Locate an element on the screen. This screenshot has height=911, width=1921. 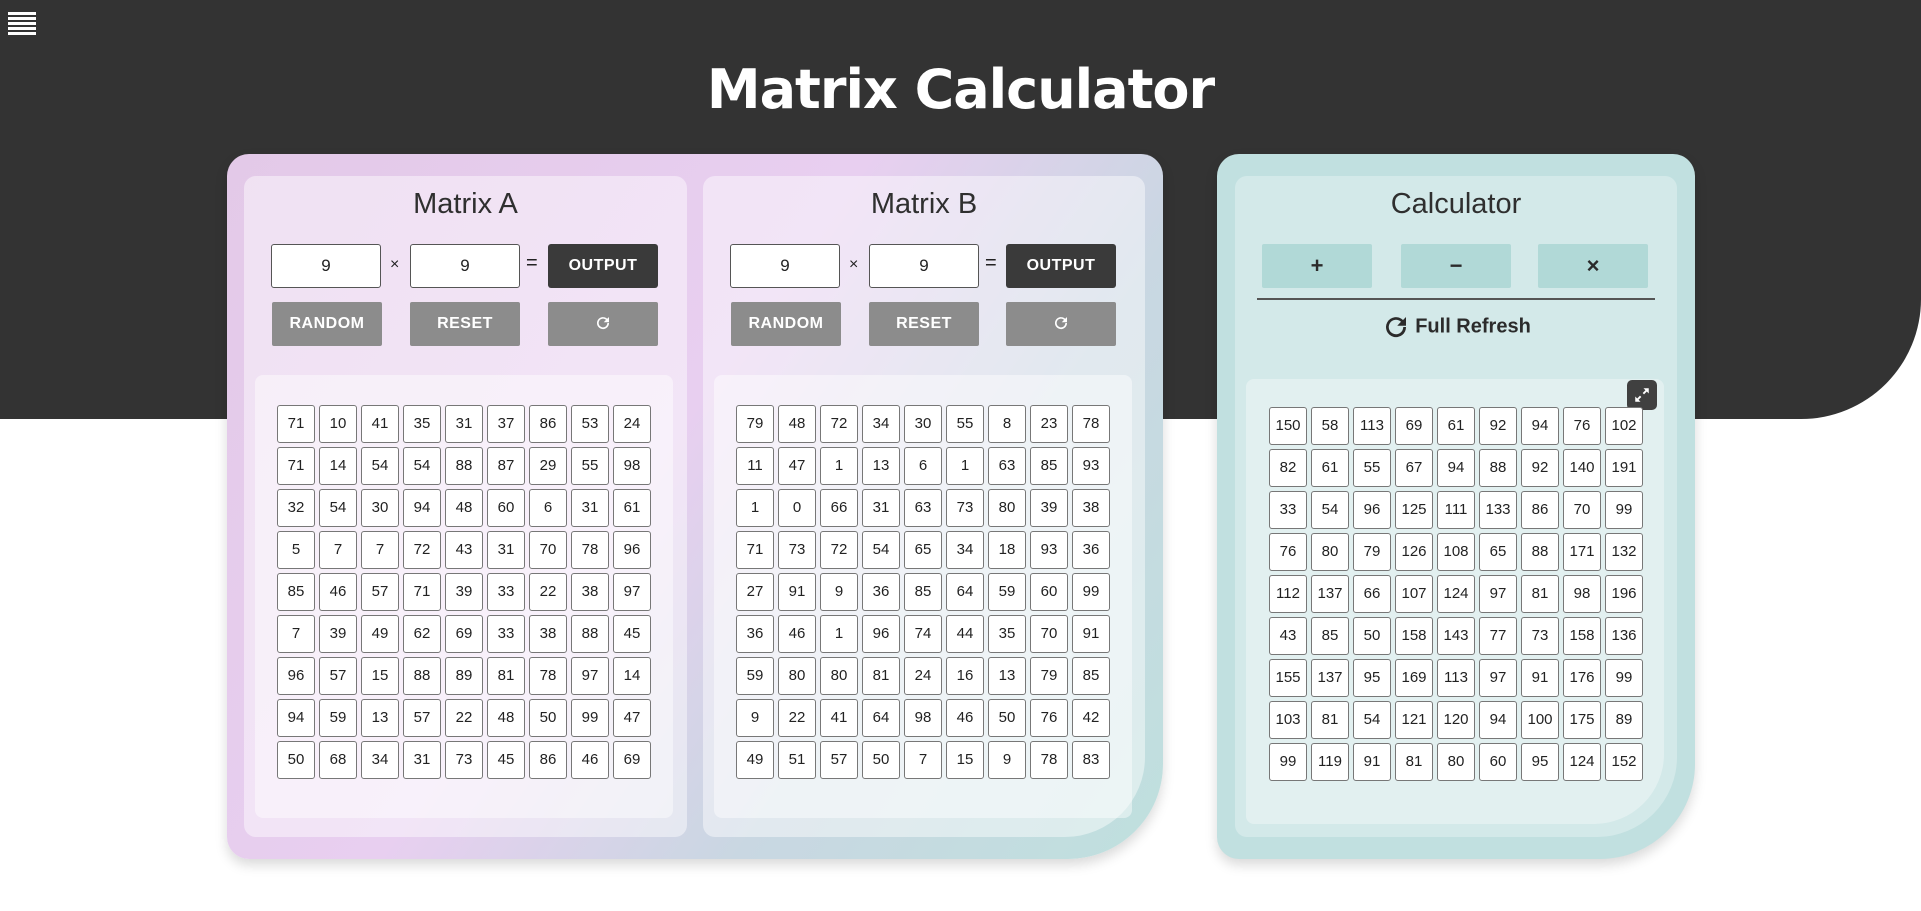
matrix-b-cell: 78 is located at coordinates (1049, 760).